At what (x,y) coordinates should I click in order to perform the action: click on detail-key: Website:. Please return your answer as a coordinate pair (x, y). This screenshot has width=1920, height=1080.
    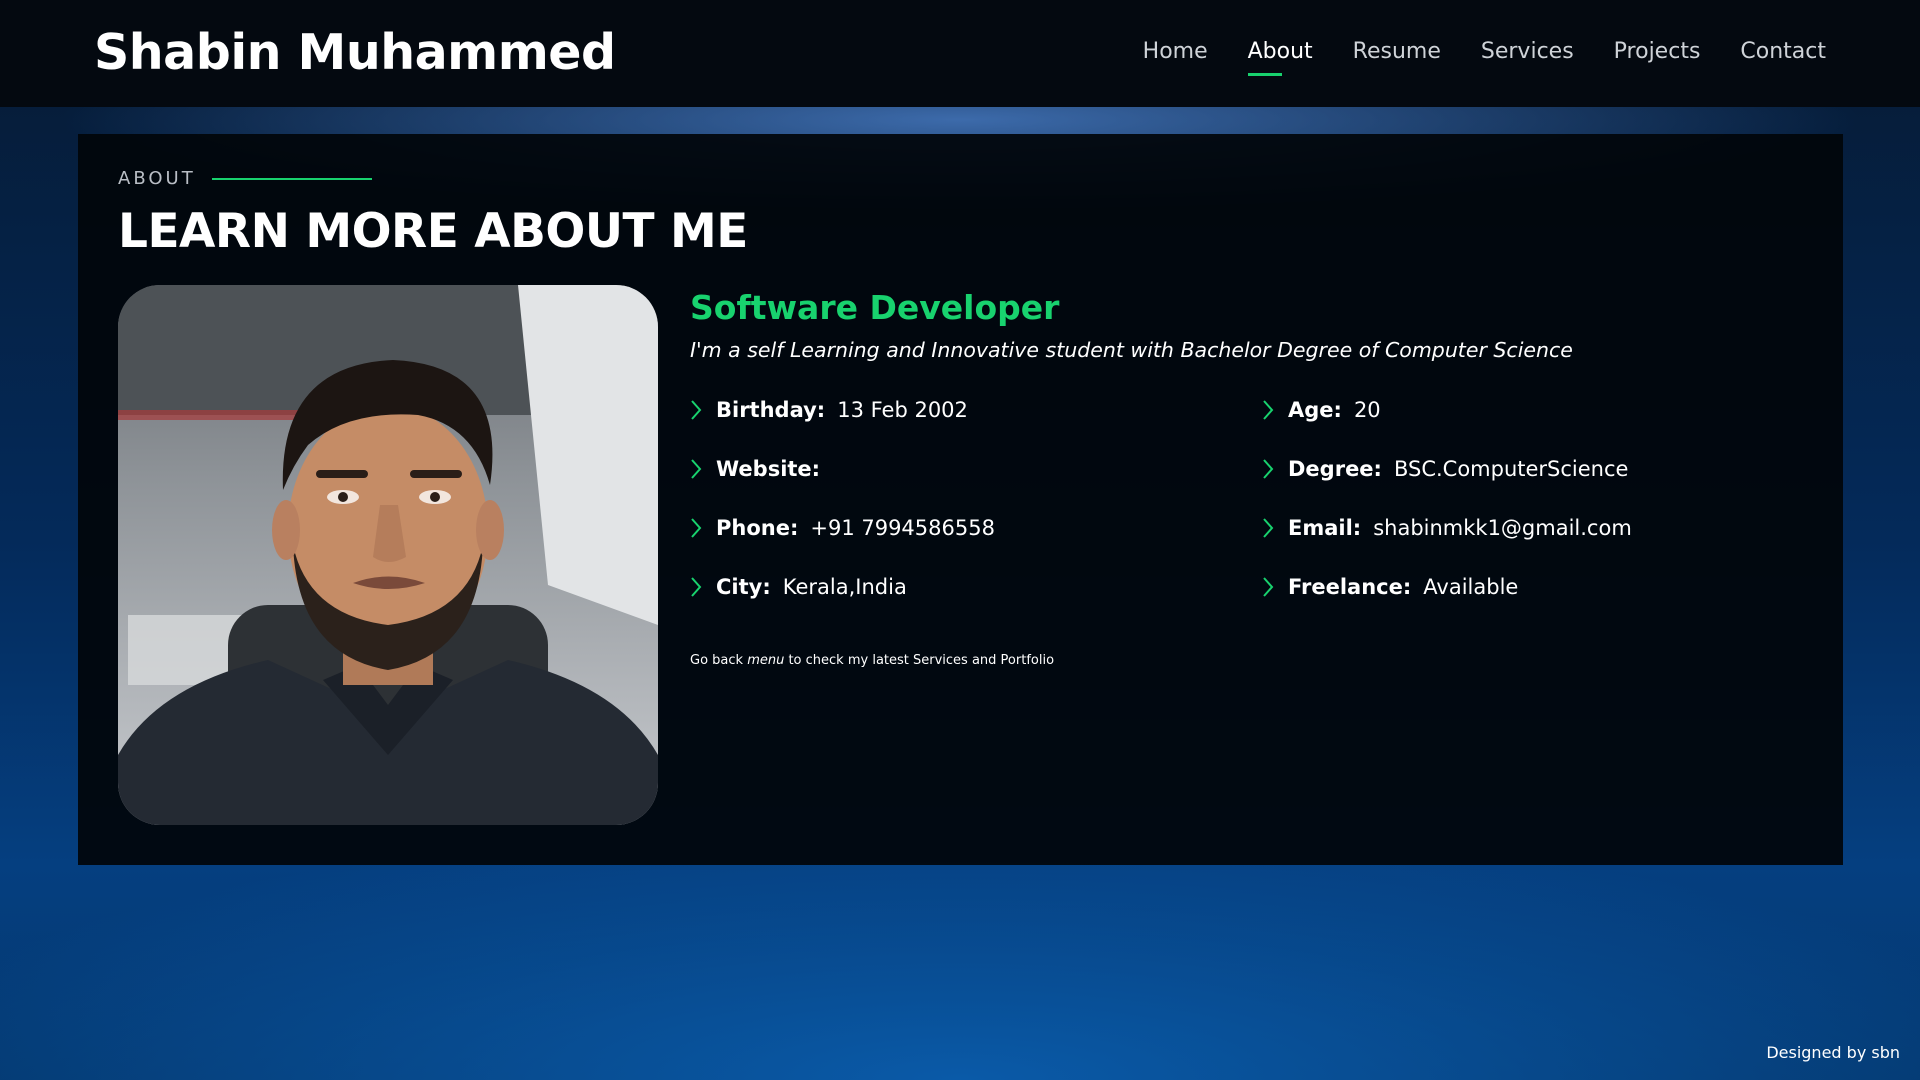
    Looking at the image, I should click on (768, 468).